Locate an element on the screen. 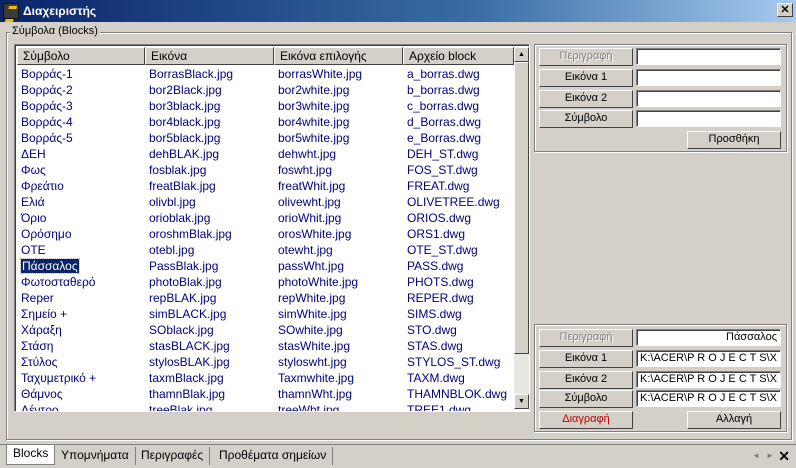 This screenshot has width=796, height=468. table-cell: SIMS.dwg is located at coordinates (458, 314).